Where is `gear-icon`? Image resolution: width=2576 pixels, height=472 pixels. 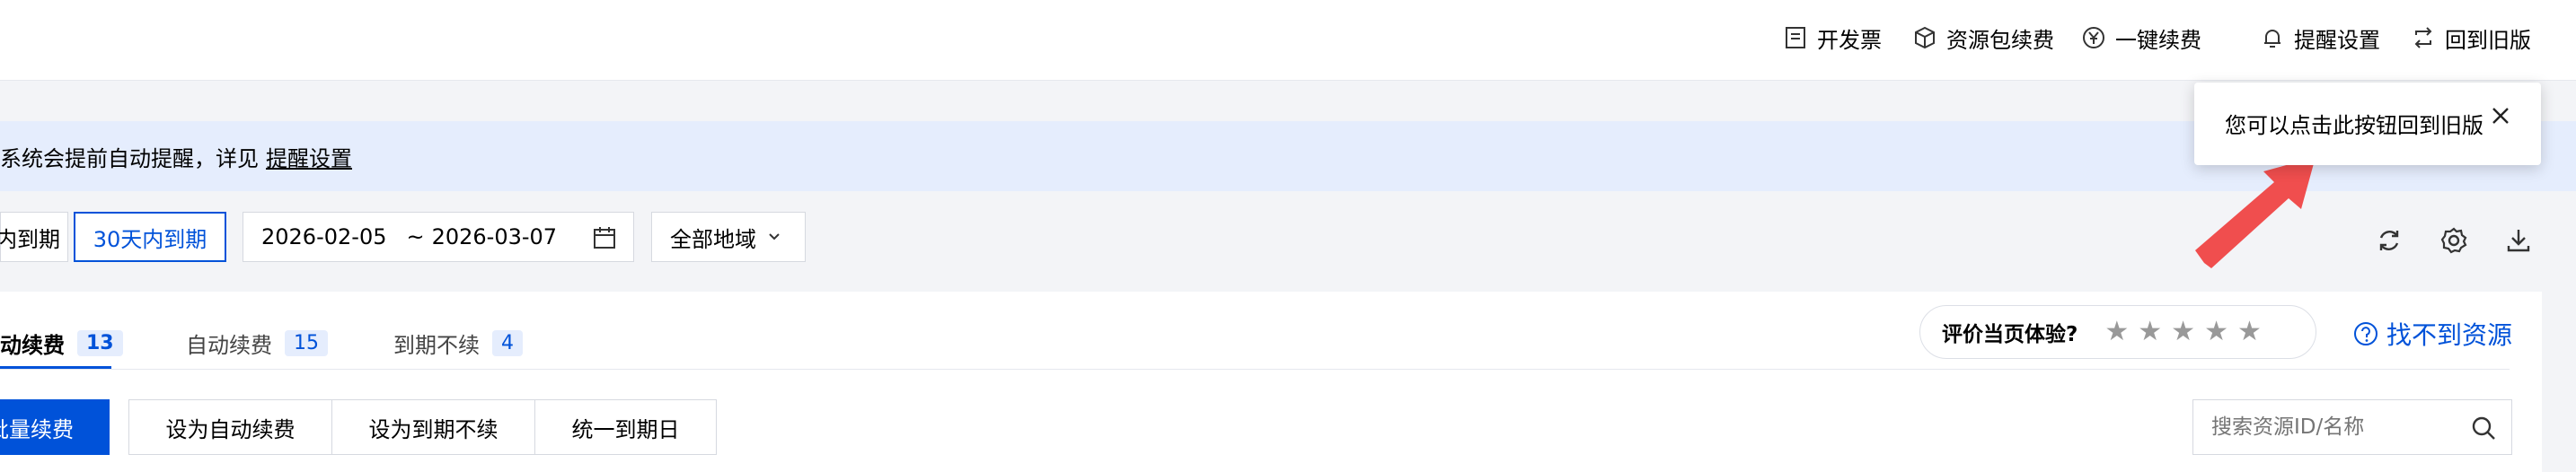 gear-icon is located at coordinates (2453, 240).